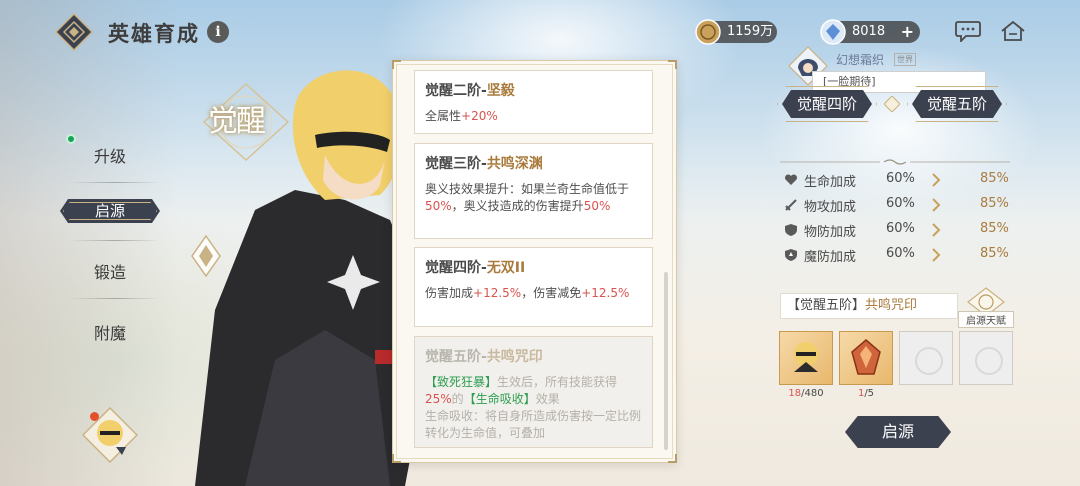 The height and width of the screenshot is (486, 1080). Describe the element at coordinates (438, 399) in the screenshot. I see `card-text-highlight: 25%` at that location.